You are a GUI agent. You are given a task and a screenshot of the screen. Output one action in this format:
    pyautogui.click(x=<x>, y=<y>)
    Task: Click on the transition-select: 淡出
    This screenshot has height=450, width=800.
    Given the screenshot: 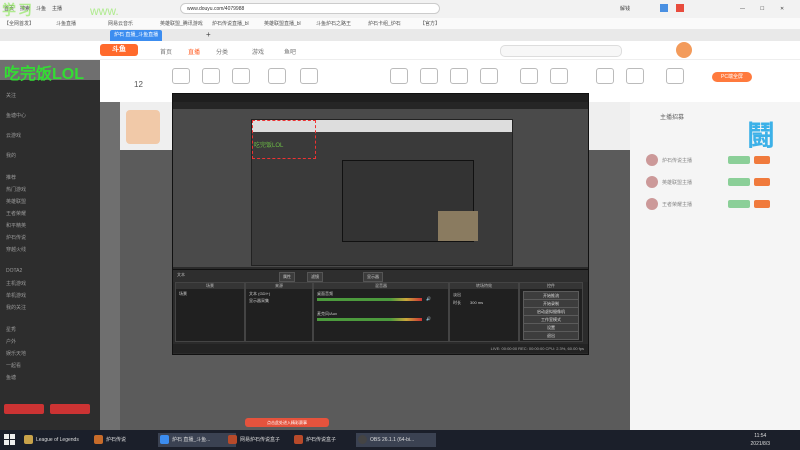 What is the action you would take?
    pyautogui.click(x=457, y=295)
    